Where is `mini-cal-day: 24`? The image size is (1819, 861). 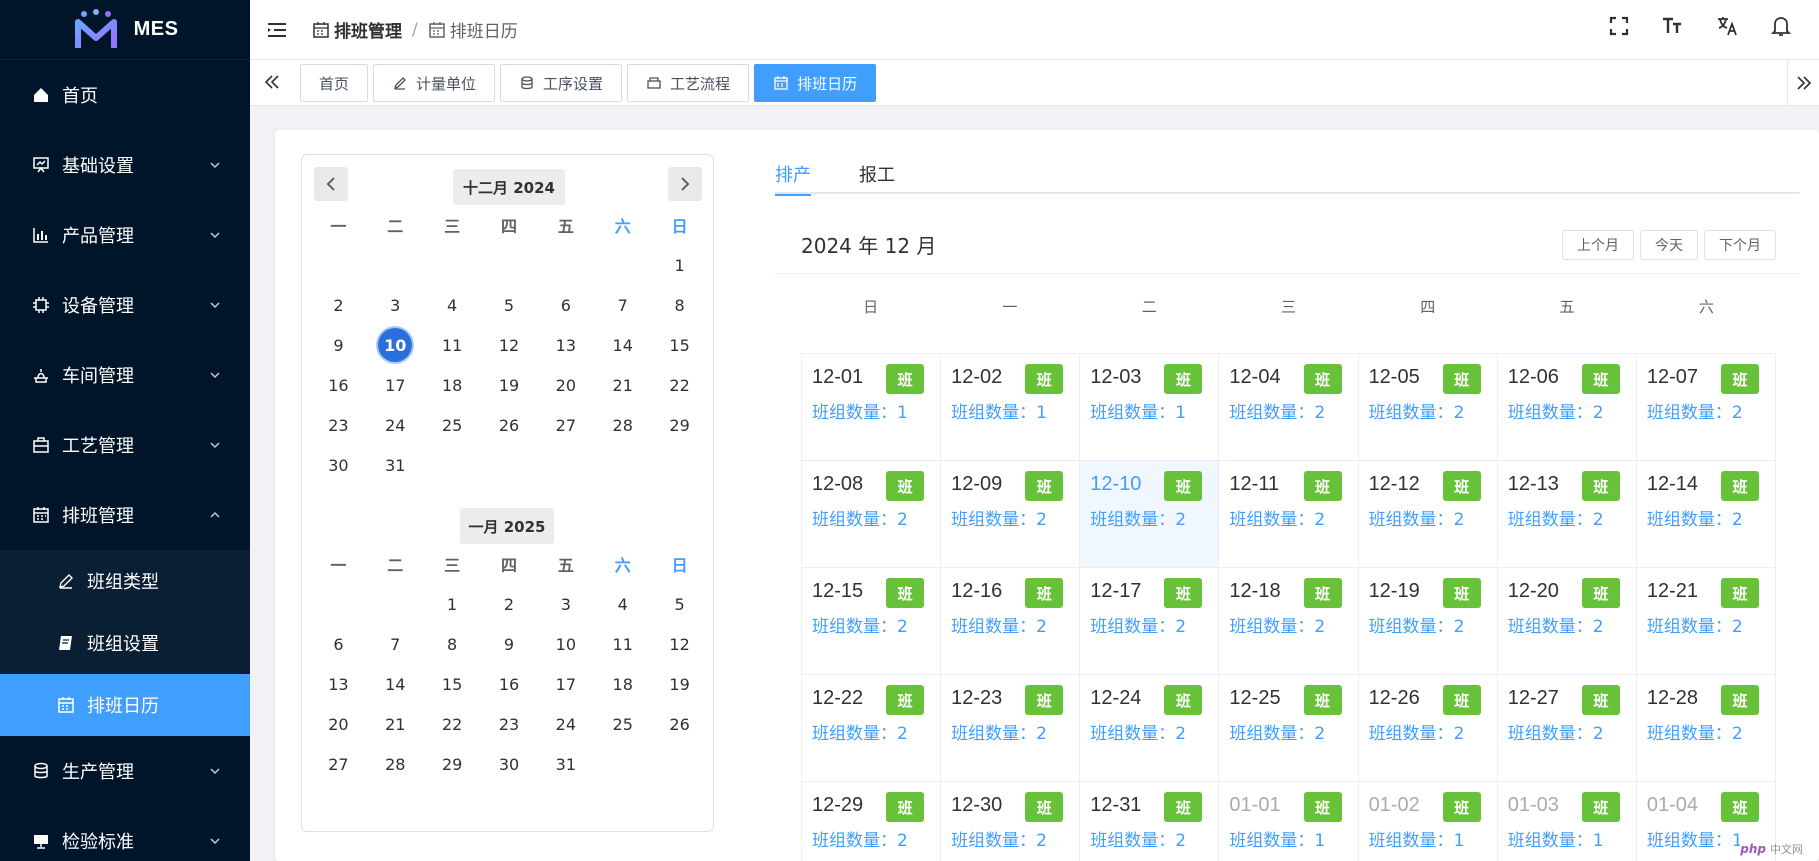 mini-cal-day: 24 is located at coordinates (565, 724).